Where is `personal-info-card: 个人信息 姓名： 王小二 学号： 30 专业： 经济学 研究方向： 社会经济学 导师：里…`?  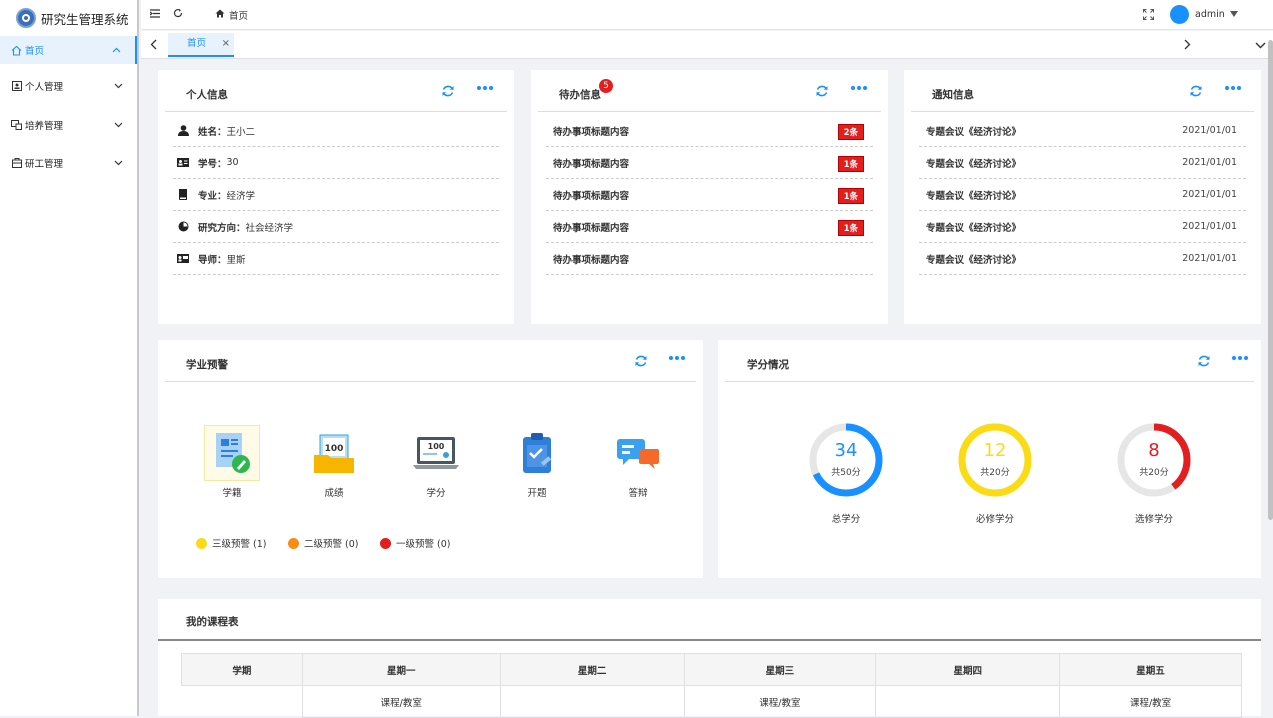
personal-info-card: 个人信息 姓名： 王小二 学号： 30 专业： 经济学 研究方向： 社会经济学 导师：里… is located at coordinates (336, 197).